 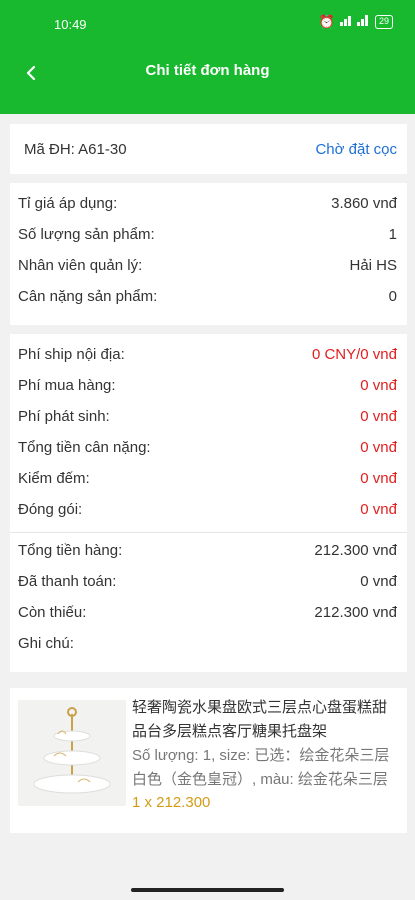 What do you see at coordinates (207, 57) in the screenshot?
I see `app-header: 10:49 ⏰ 29 Chi tiết đơn hàng` at bounding box center [207, 57].